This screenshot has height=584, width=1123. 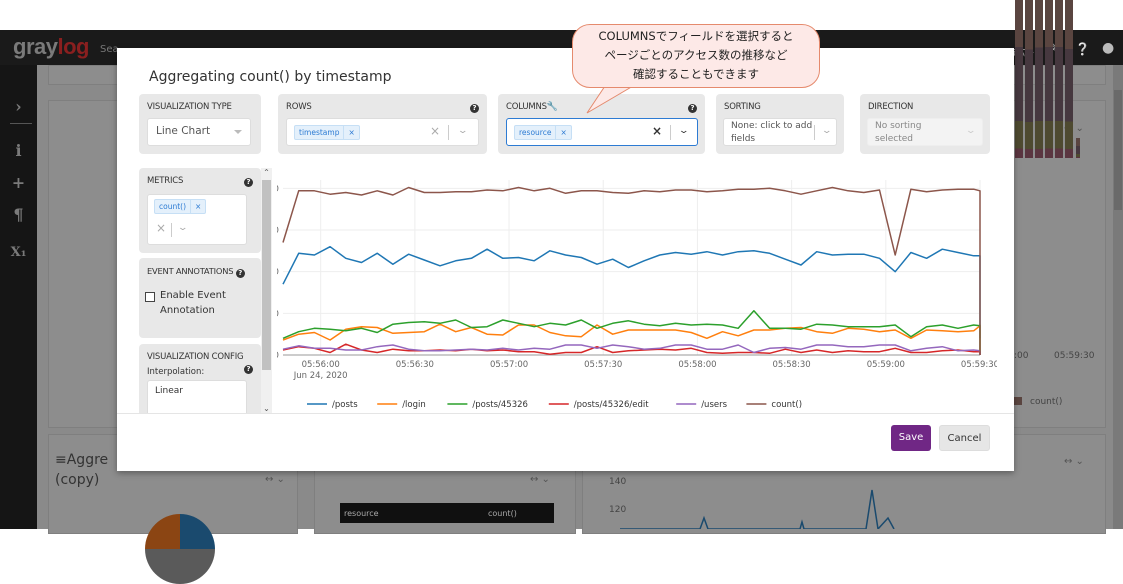 I want to click on help-icon: ❔, so click(x=1082, y=49).